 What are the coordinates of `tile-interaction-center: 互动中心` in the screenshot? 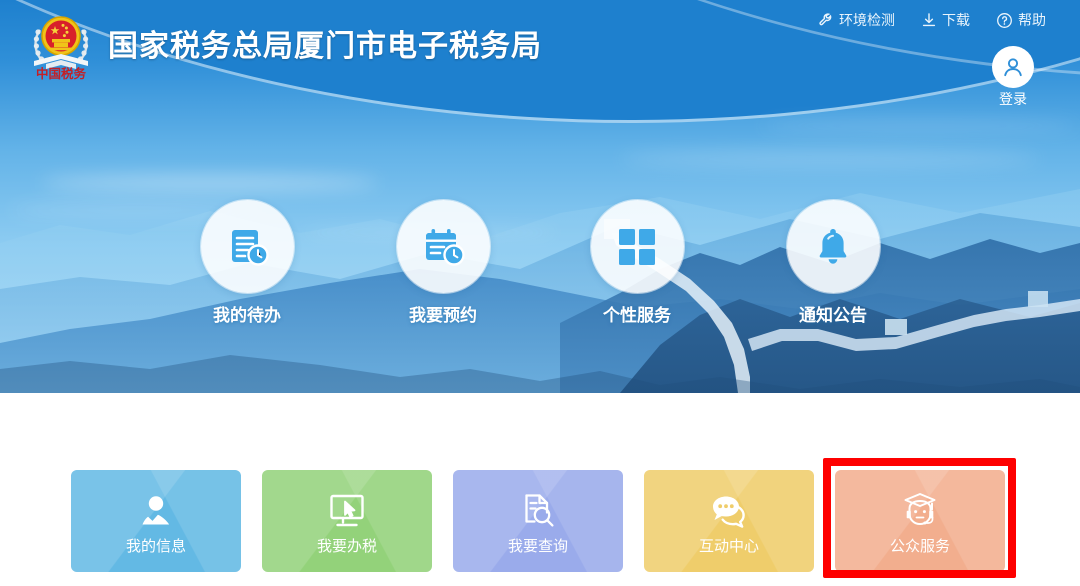 It's located at (729, 521).